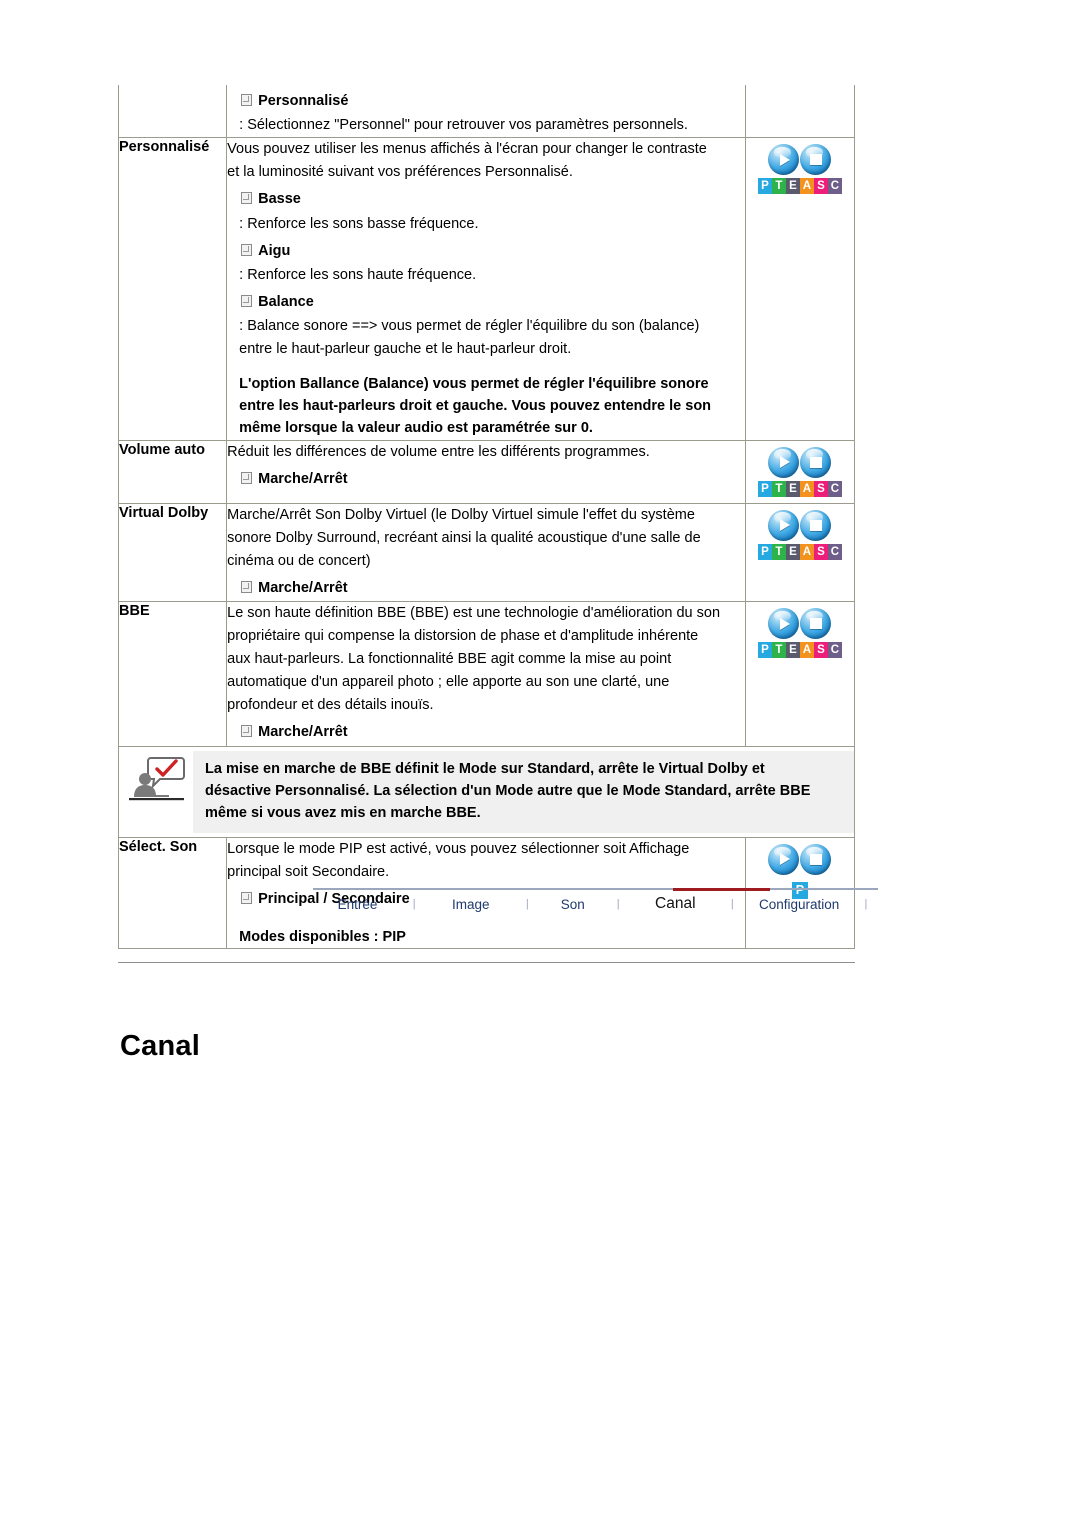 This screenshot has height=1528, width=1080. What do you see at coordinates (800, 674) in the screenshot?
I see `row-icon-cell-bbe: PTEASC` at bounding box center [800, 674].